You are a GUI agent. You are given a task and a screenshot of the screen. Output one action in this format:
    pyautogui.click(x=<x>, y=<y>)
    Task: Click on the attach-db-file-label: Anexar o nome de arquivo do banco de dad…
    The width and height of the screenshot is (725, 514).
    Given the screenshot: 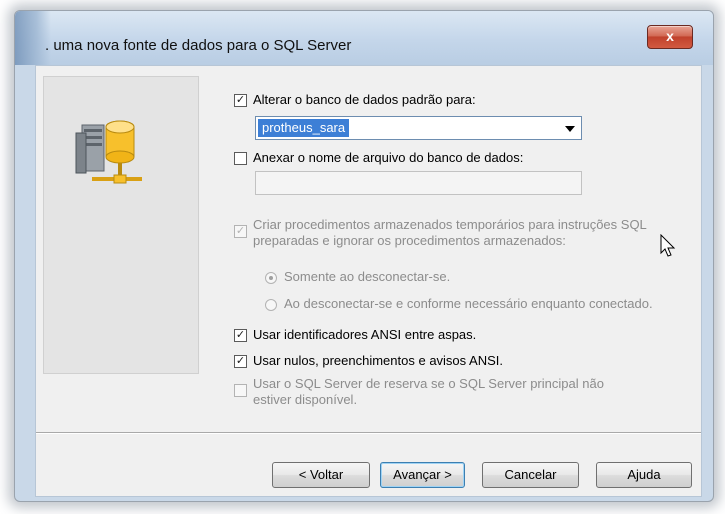 What is the action you would take?
    pyautogui.click(x=388, y=157)
    